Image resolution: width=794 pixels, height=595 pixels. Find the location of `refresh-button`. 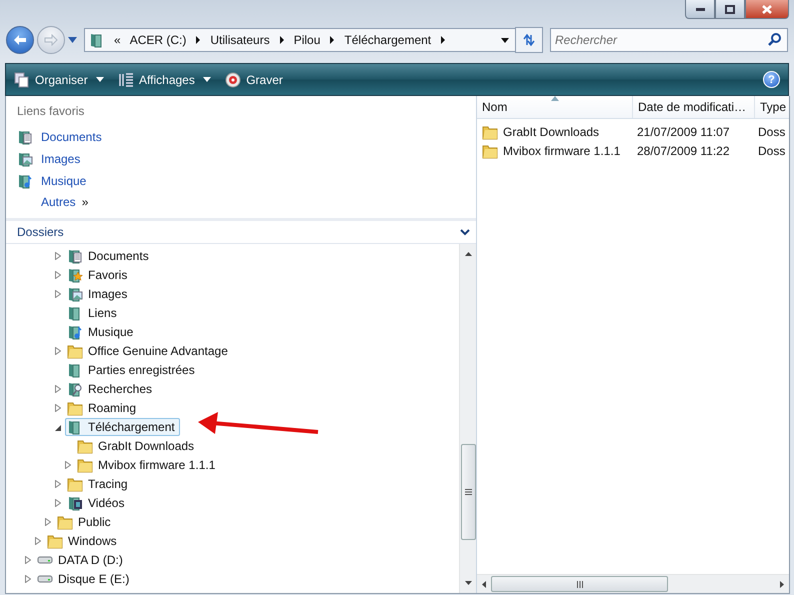

refresh-button is located at coordinates (529, 40).